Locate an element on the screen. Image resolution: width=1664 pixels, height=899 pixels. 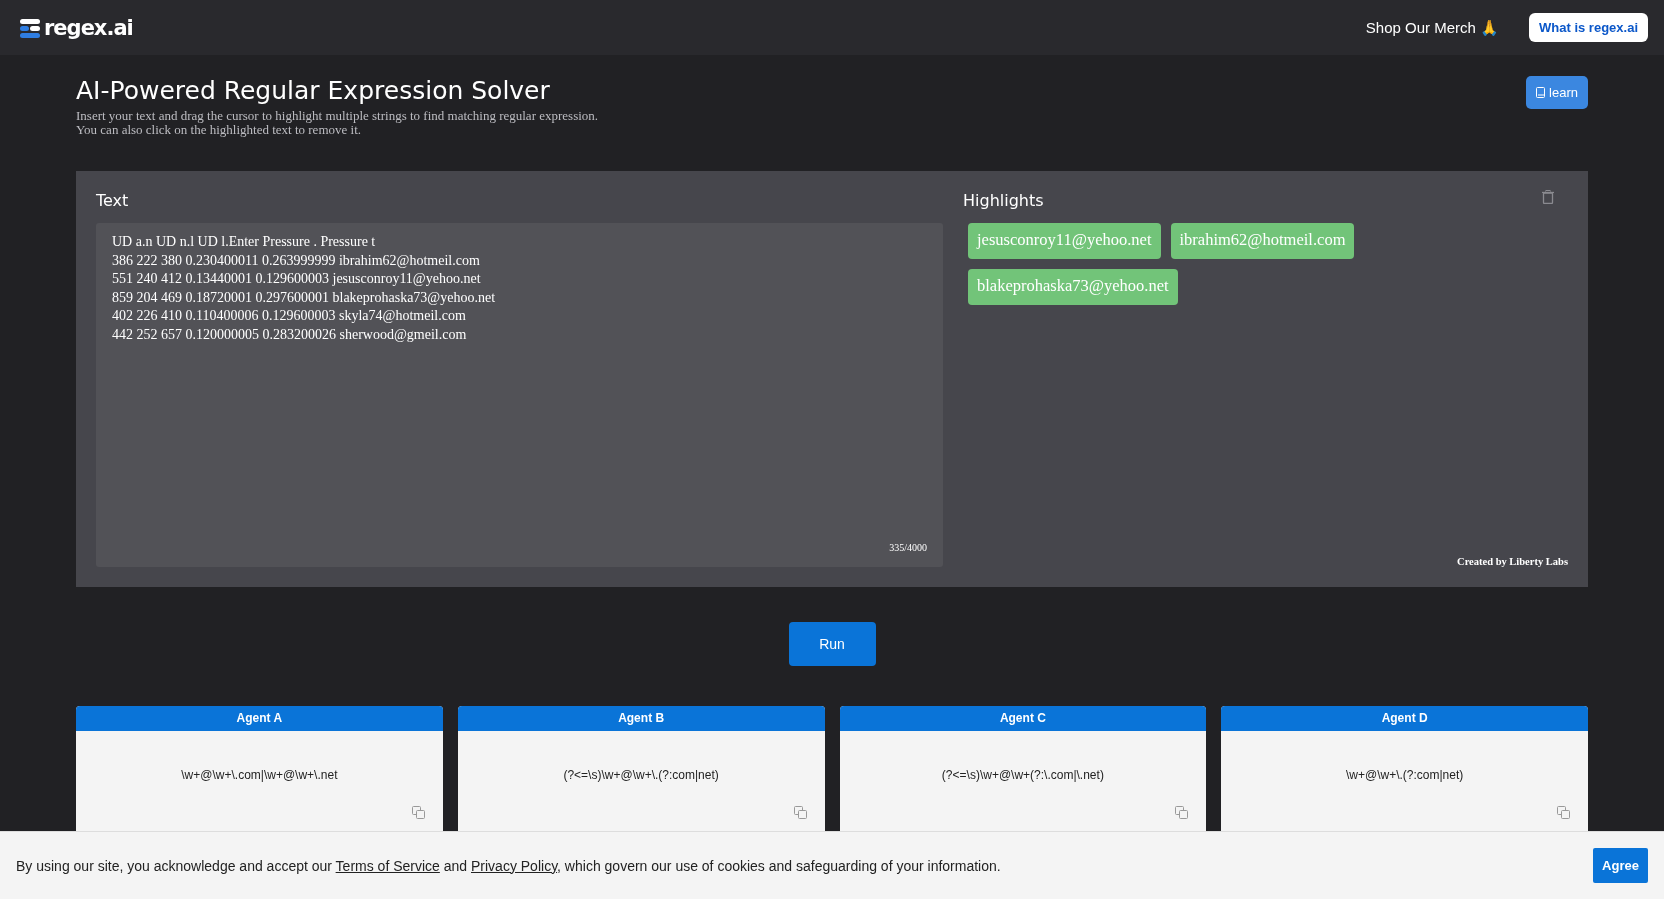
agent-title: Agent B is located at coordinates (641, 718).